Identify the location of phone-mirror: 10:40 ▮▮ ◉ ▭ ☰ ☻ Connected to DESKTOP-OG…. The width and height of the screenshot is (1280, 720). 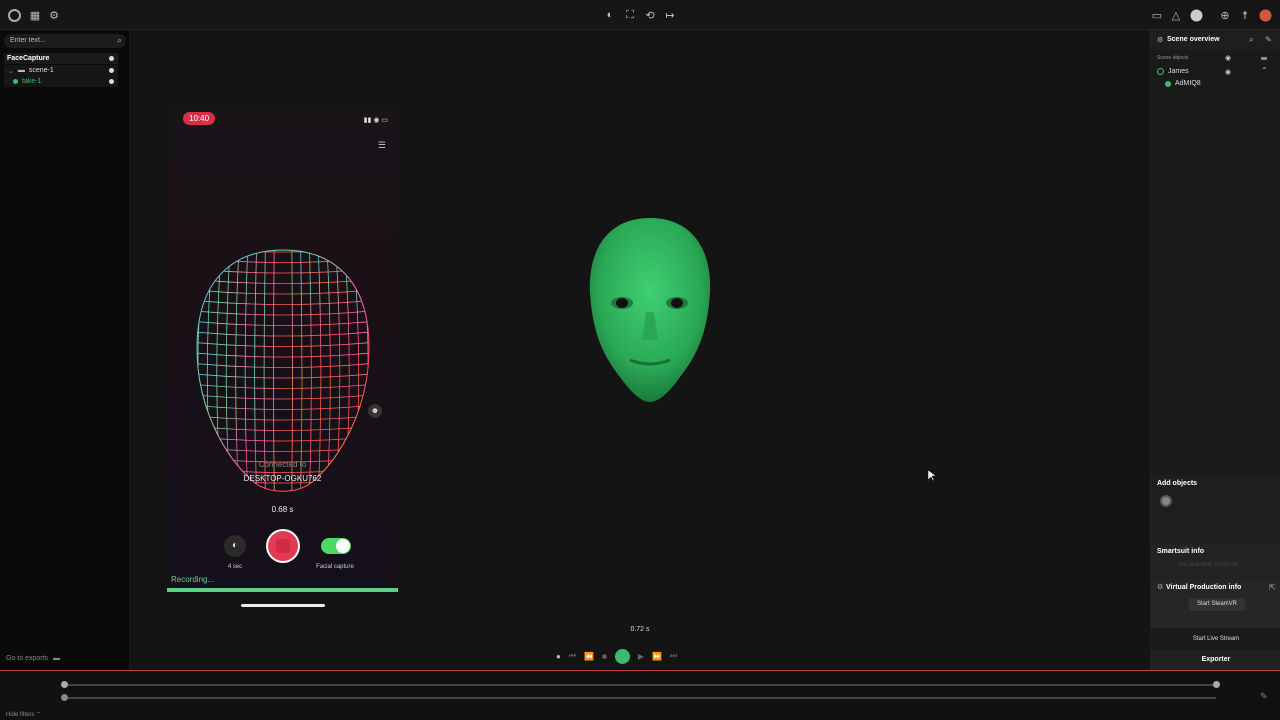
(282, 357).